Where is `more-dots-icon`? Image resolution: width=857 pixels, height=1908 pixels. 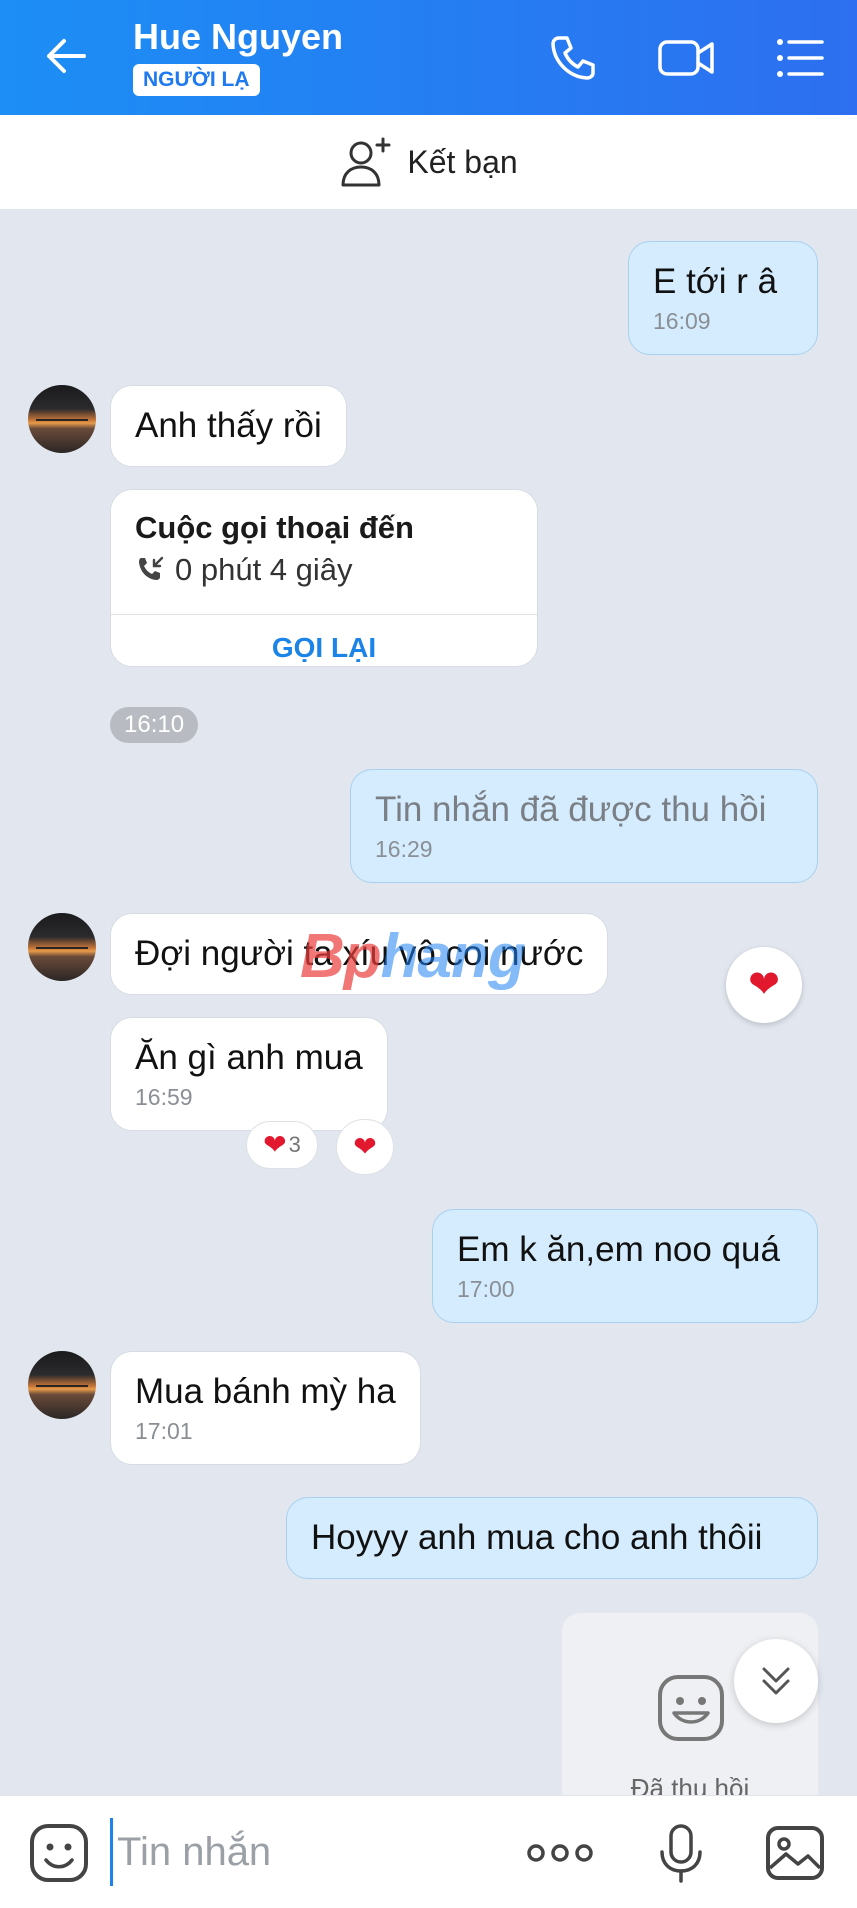 more-dots-icon is located at coordinates (560, 1853).